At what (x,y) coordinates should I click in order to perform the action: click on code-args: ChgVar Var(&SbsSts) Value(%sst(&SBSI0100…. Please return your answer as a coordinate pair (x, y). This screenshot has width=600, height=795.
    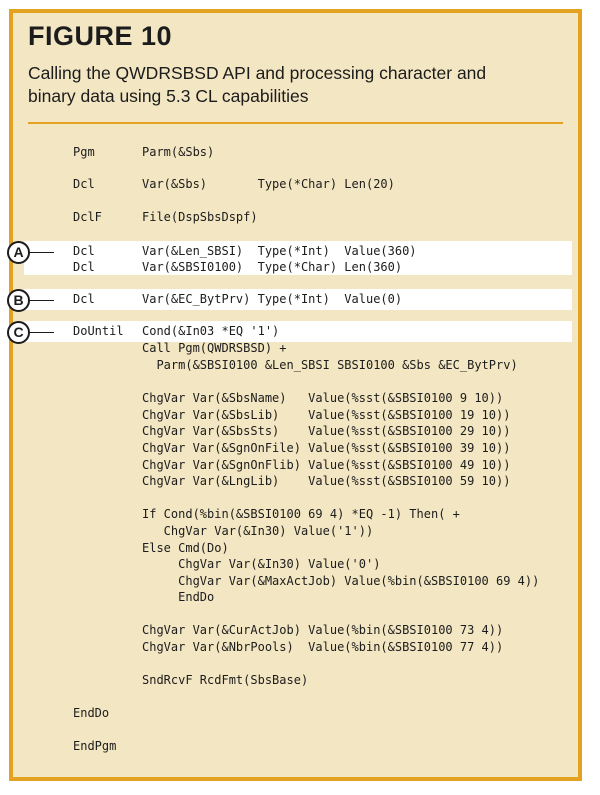
    Looking at the image, I should click on (326, 431).